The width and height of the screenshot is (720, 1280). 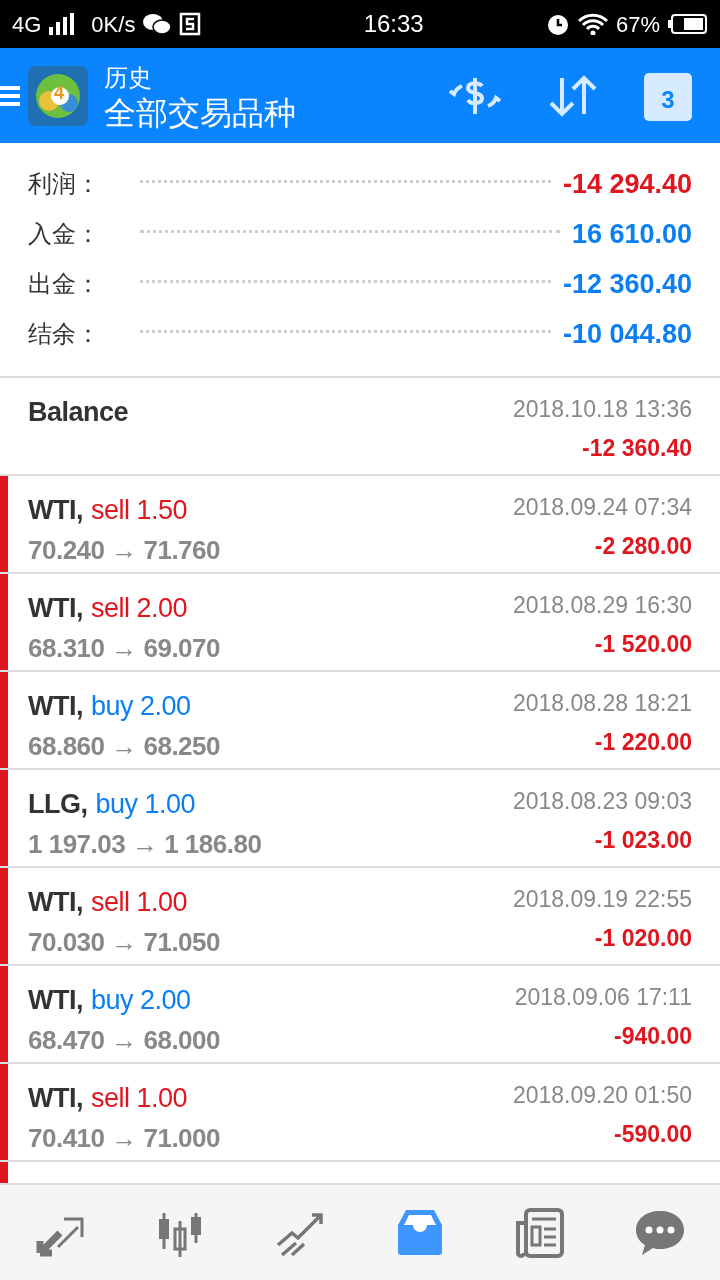 What do you see at coordinates (124, 746) in the screenshot?
I see `trade-prices: 68.860 → 68.250` at bounding box center [124, 746].